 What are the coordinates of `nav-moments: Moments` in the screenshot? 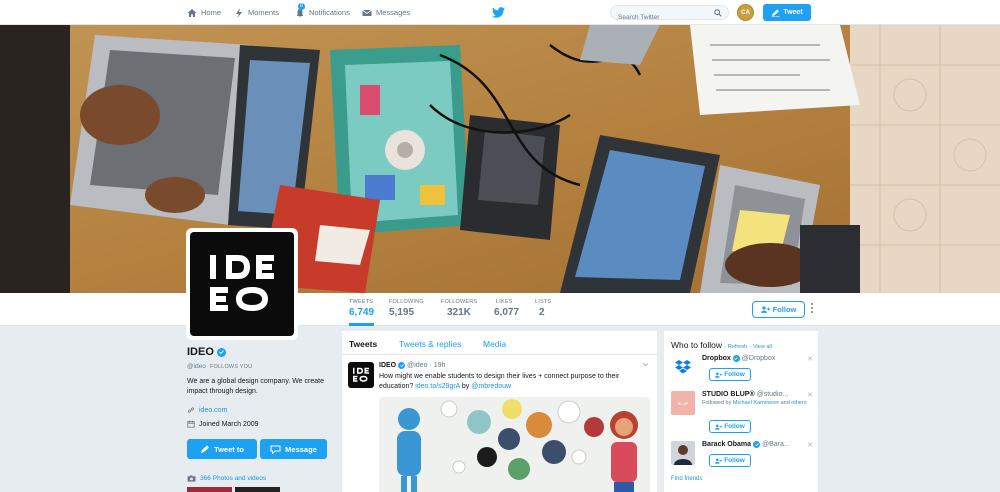 It's located at (256, 12).